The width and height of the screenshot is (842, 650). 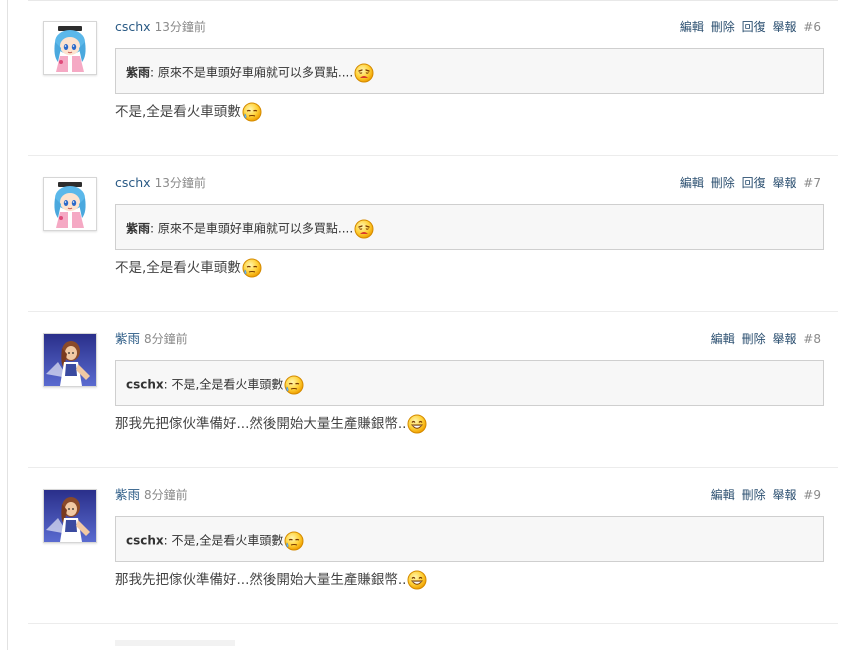 I want to click on post-number: #9, so click(x=812, y=495).